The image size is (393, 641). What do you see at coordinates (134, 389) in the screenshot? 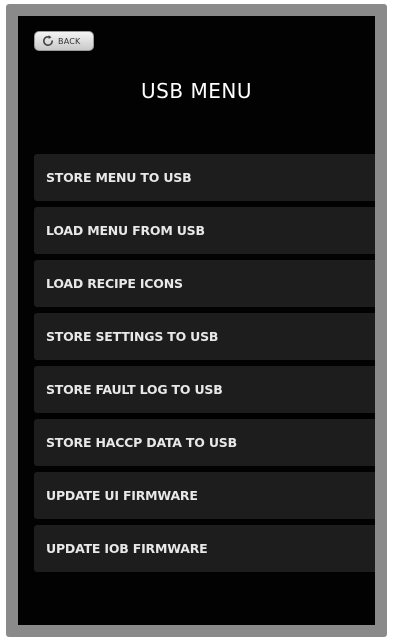
I see `menu-item-label: STORE FAULT LOG TO USB` at bounding box center [134, 389].